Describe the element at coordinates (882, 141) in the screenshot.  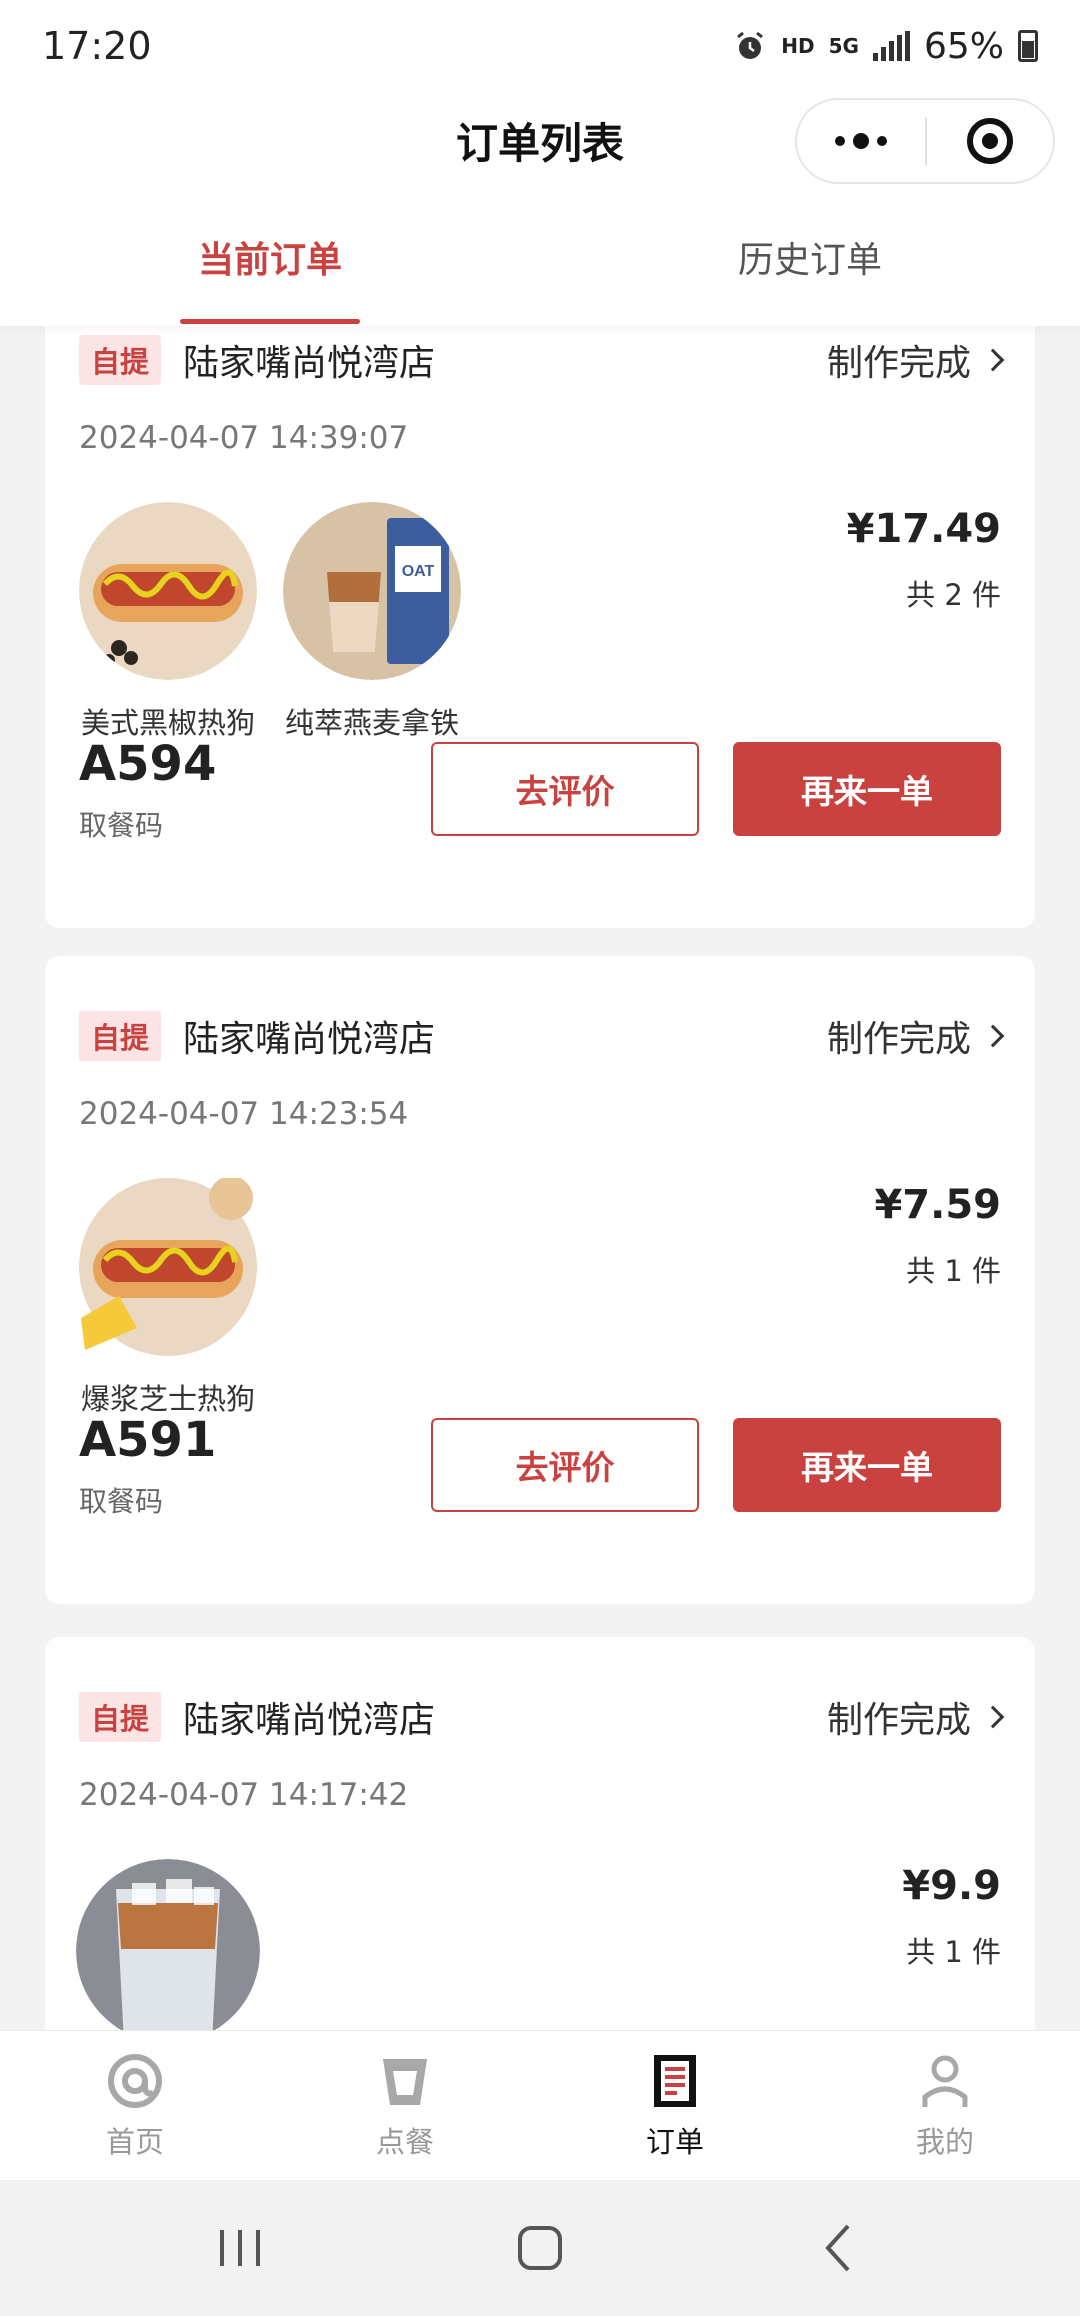
I see `more-dots-icon-right` at that location.